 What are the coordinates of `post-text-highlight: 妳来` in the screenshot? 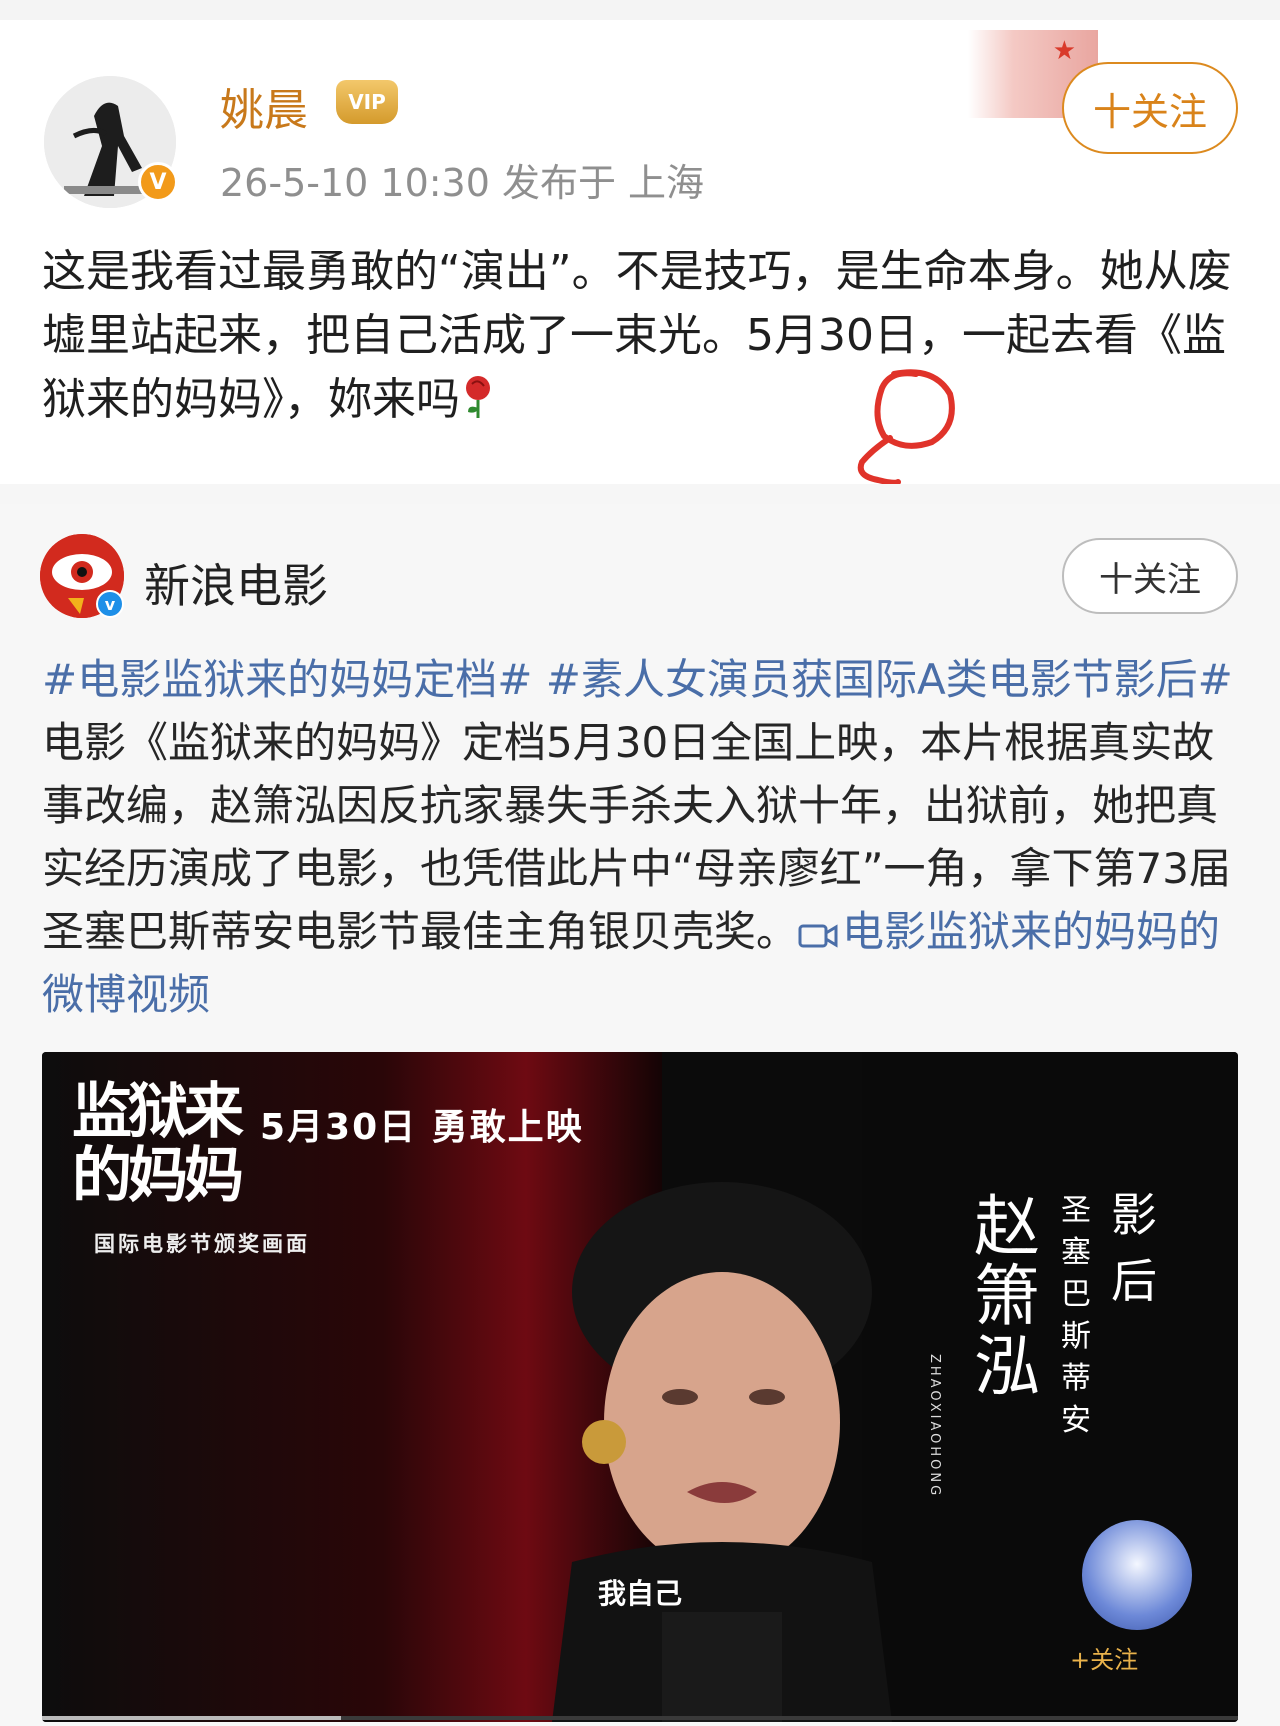 It's located at (372, 399).